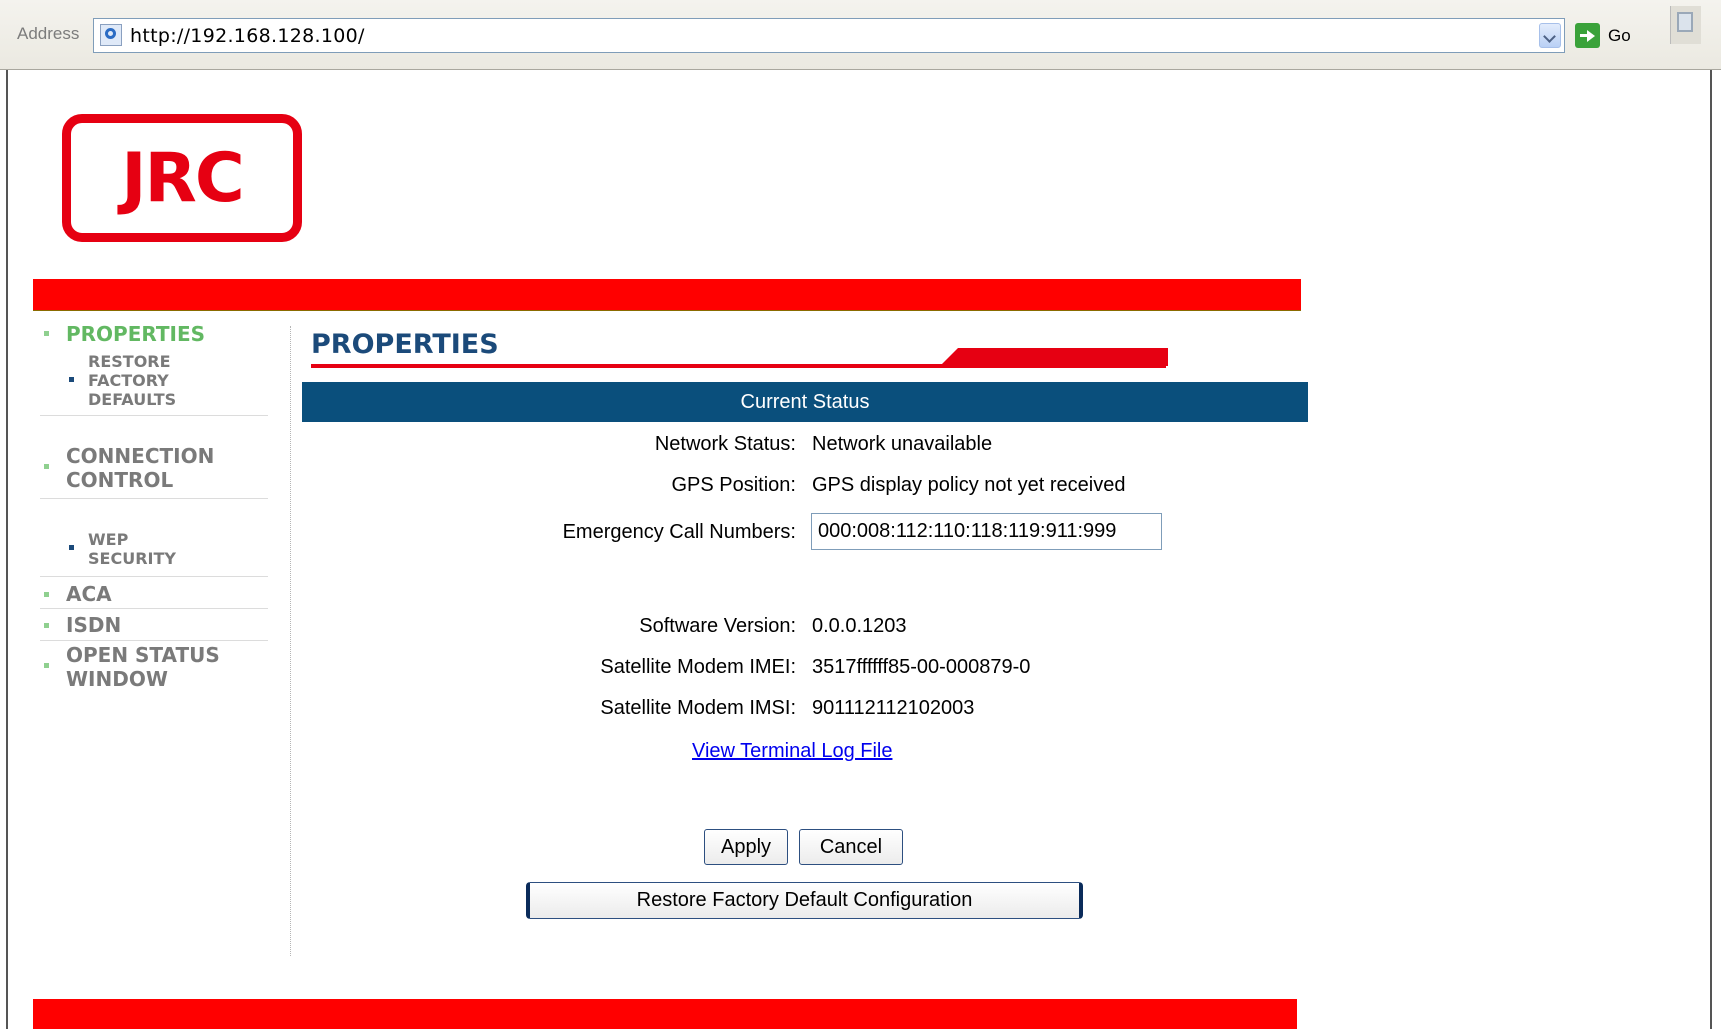 Image resolution: width=1721 pixels, height=1029 pixels. I want to click on url-text: http://192.168.128.100/, so click(247, 36).